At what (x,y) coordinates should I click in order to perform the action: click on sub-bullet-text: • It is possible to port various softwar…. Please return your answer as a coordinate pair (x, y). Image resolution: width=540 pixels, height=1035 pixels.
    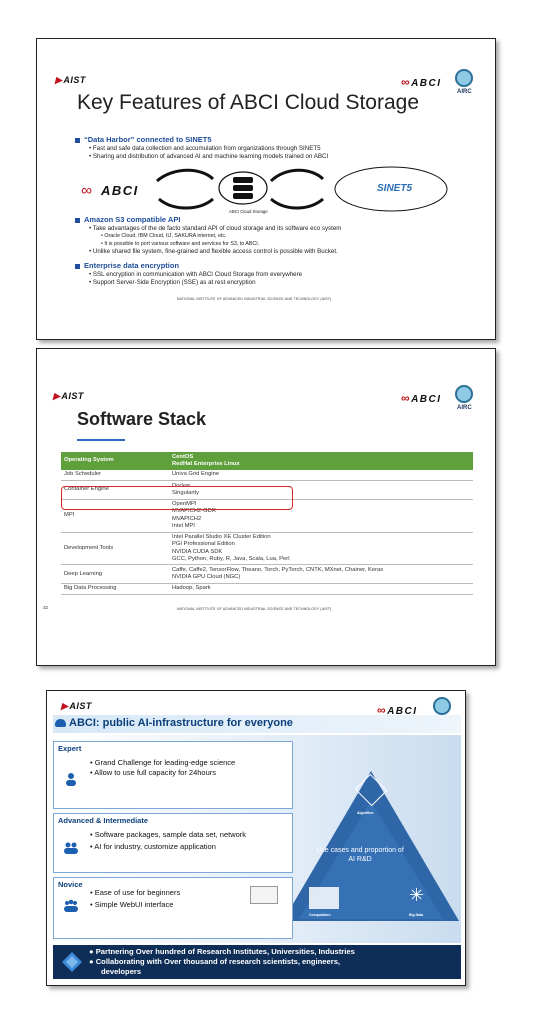
    Looking at the image, I should click on (180, 244).